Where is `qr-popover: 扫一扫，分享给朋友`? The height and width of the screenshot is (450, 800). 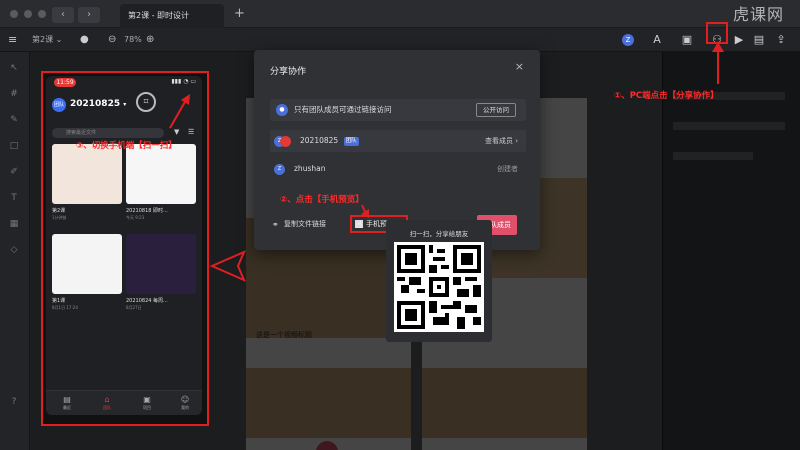
qr-popover: 扫一扫，分享给朋友 is located at coordinates (439, 281).